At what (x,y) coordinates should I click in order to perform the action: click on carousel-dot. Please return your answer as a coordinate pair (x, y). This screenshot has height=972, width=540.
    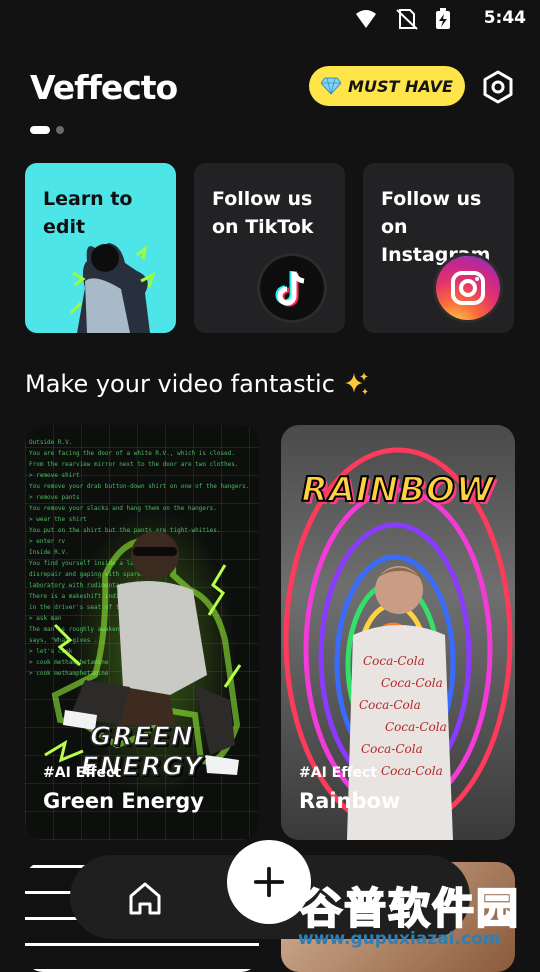
    Looking at the image, I should click on (60, 130).